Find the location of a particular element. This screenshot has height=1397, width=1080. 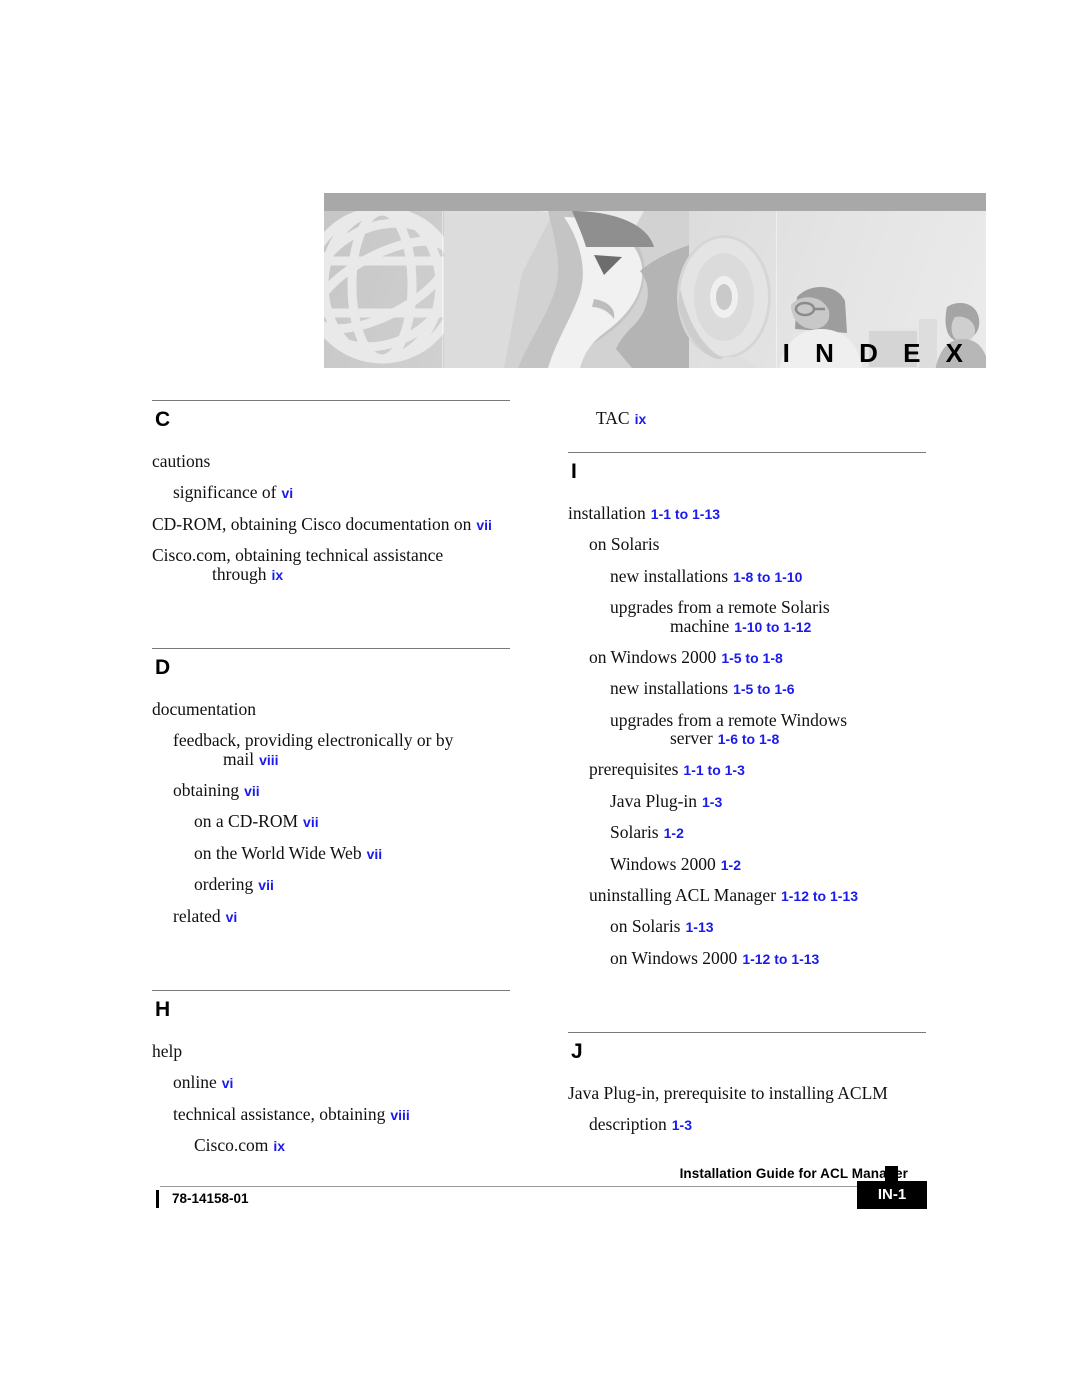

banner-artwork: I N D E X is located at coordinates (655, 289).